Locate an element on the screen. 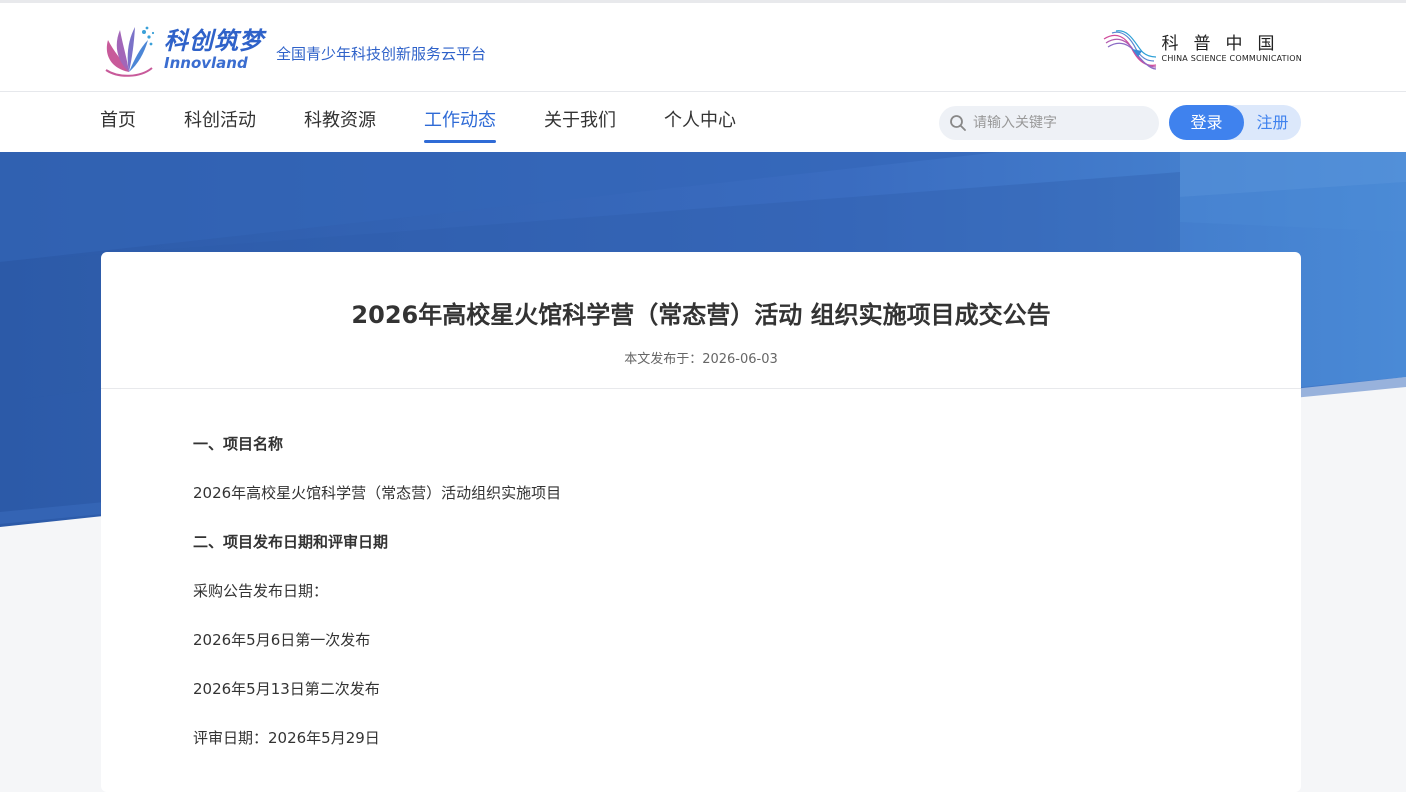 The image size is (1406, 792). logo-english-text: Innovland is located at coordinates (206, 63).